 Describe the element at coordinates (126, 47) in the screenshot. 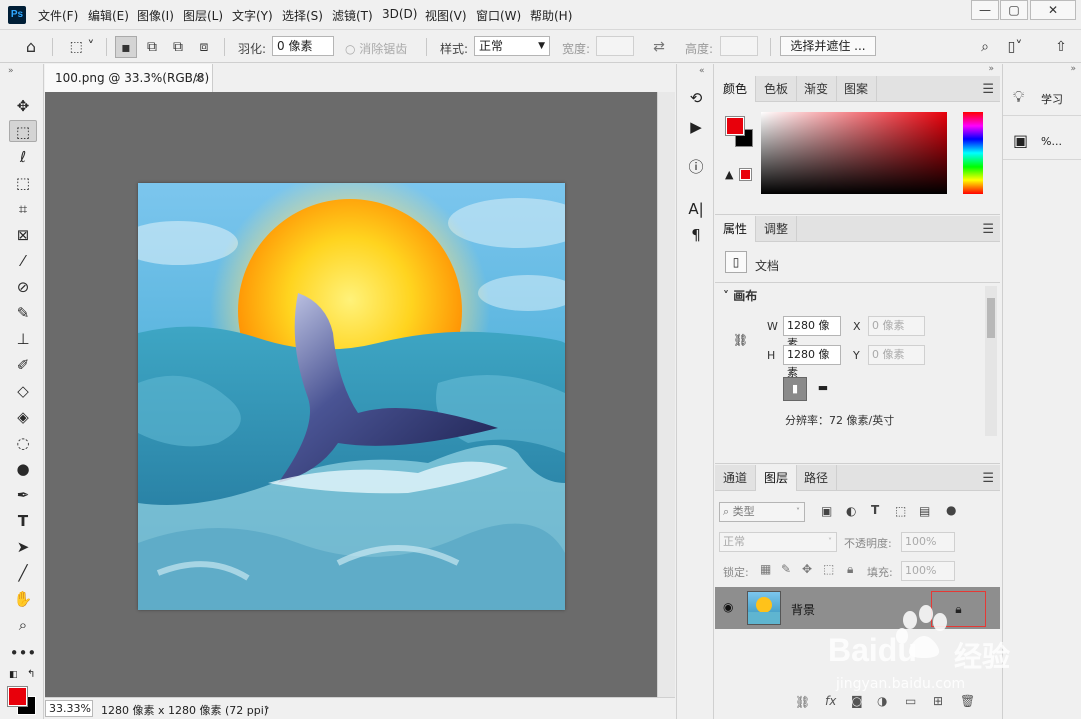

I see `new-selection-icon: ▪` at that location.